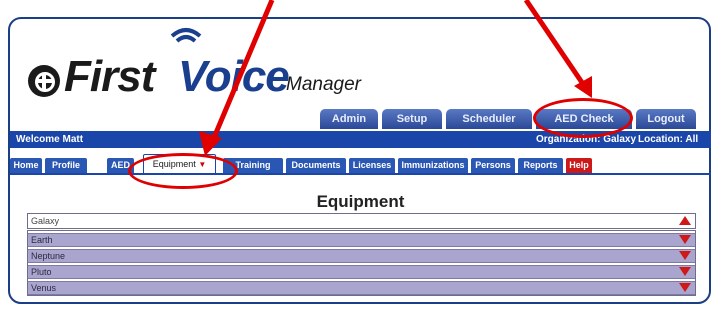  Describe the element at coordinates (583, 87) in the screenshot. I see `arrowhead-aed-check` at that location.